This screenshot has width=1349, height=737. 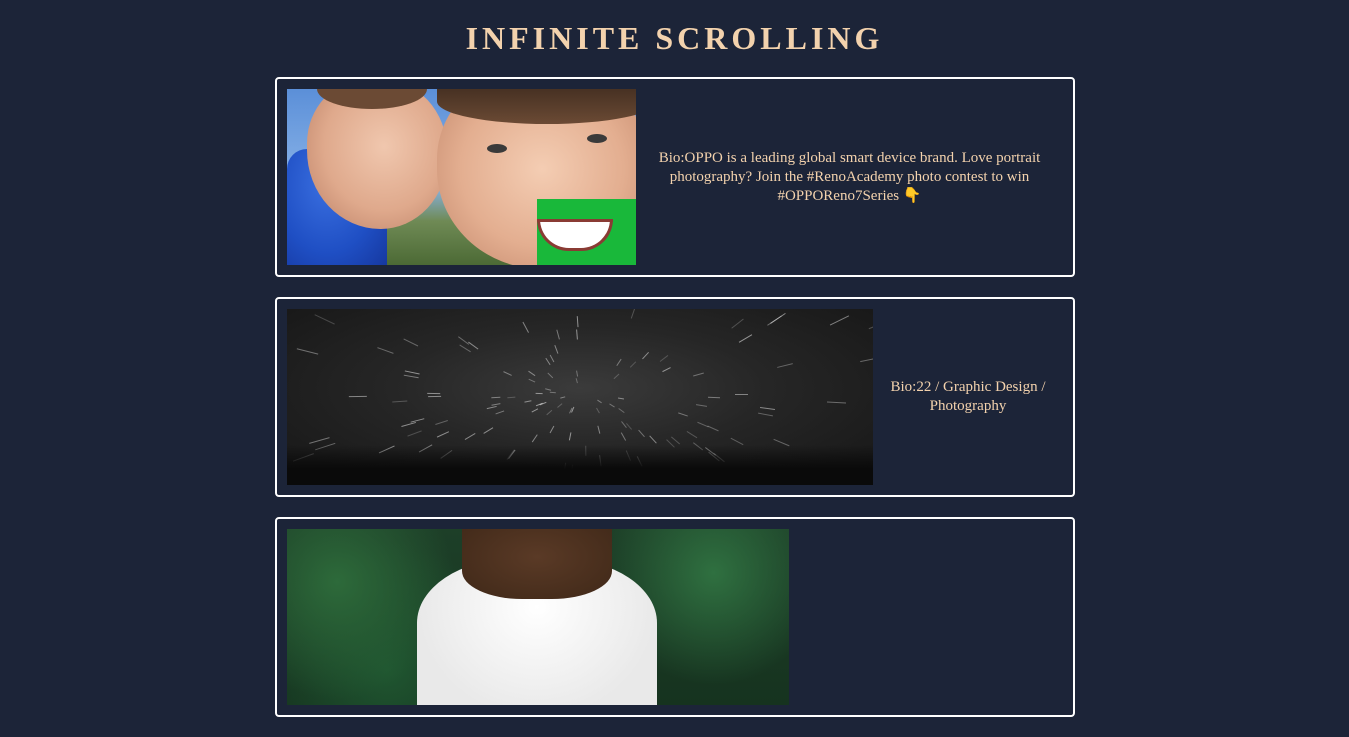 What do you see at coordinates (968, 396) in the screenshot?
I see `post-bio: Bio:22 / Graphic Design / Photography` at bounding box center [968, 396].